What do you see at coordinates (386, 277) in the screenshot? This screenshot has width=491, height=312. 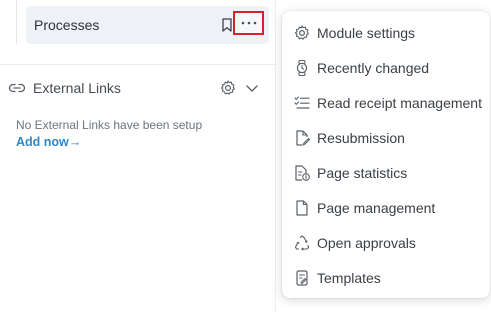 I see `menu-item-templates: Templates` at bounding box center [386, 277].